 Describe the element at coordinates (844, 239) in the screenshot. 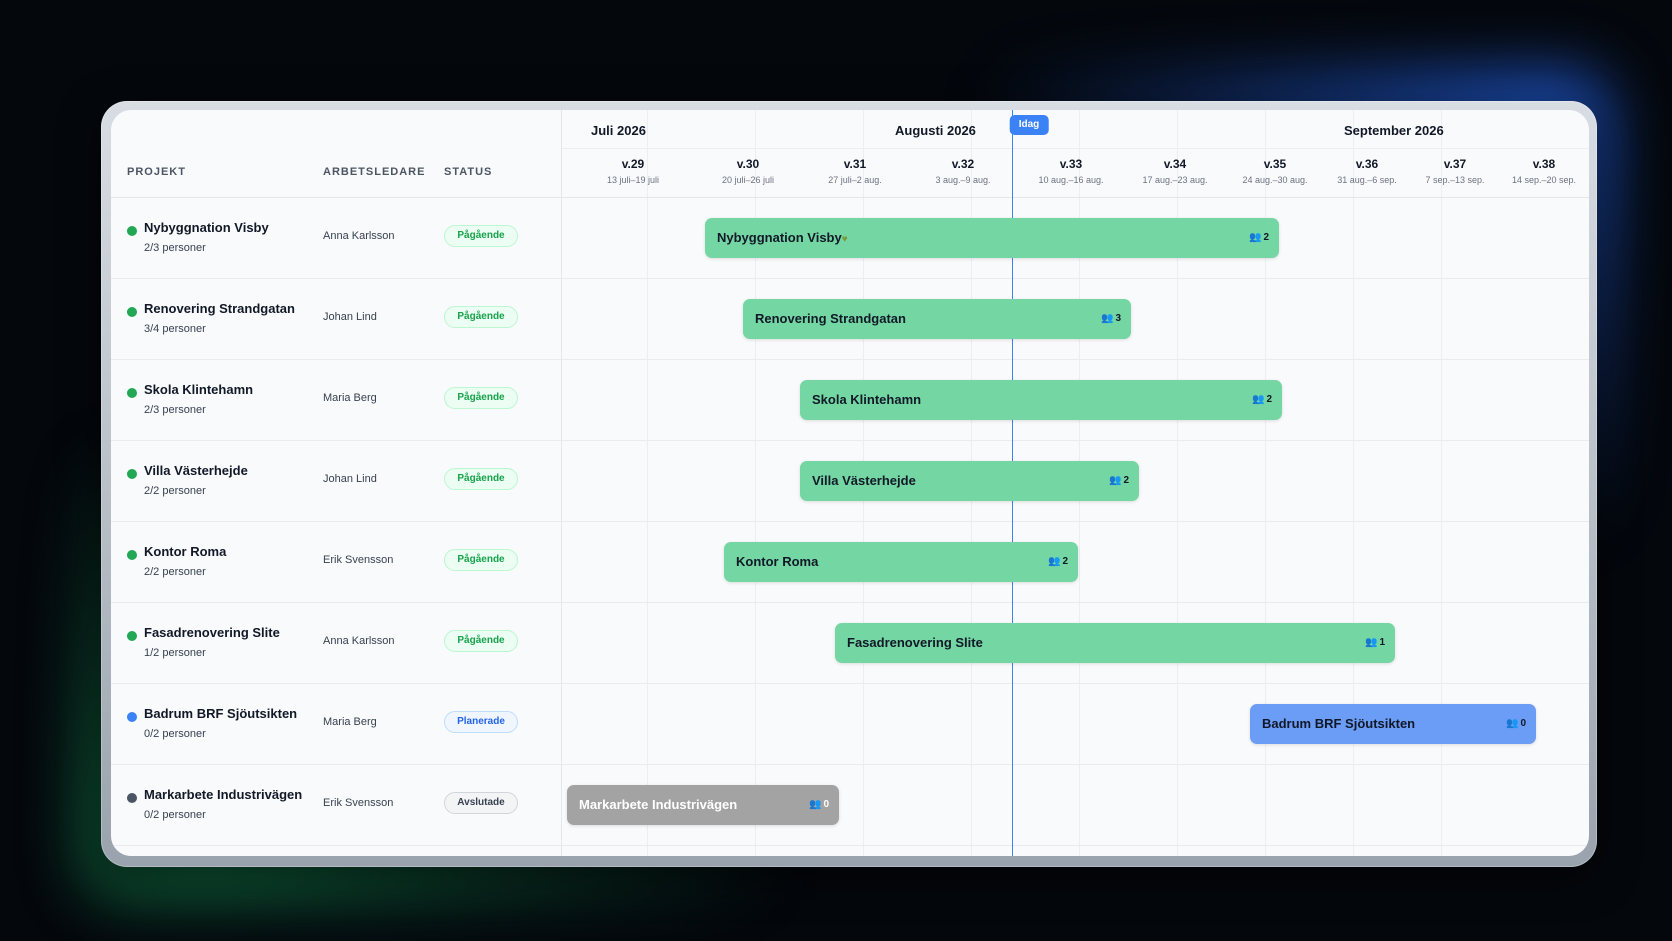

I see `leaf-icon: ♥` at that location.